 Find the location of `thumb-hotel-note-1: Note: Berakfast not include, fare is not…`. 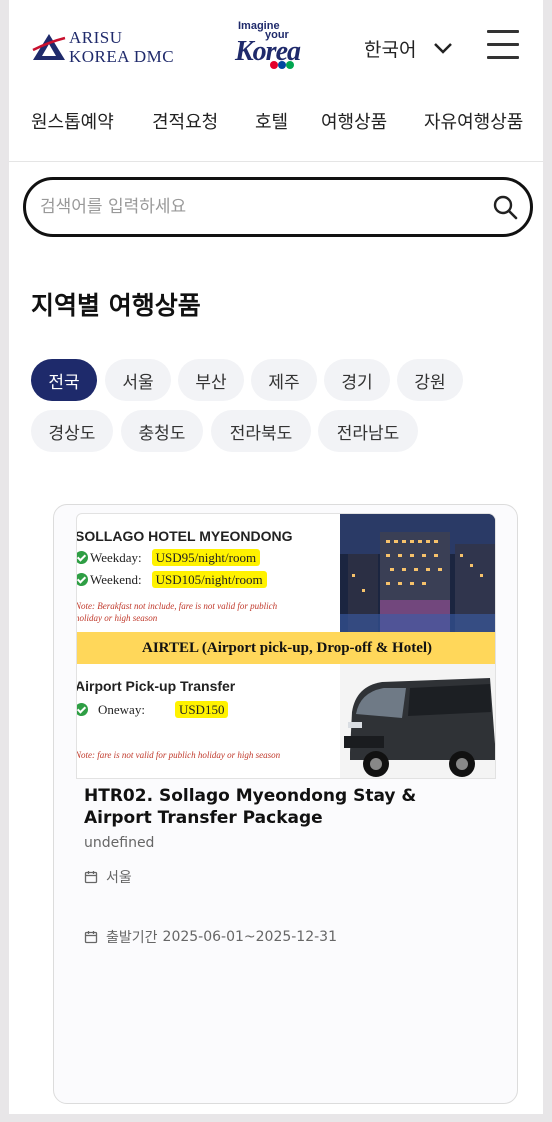

thumb-hotel-note-1: Note: Berakfast not include, fare is not… is located at coordinates (177, 606).